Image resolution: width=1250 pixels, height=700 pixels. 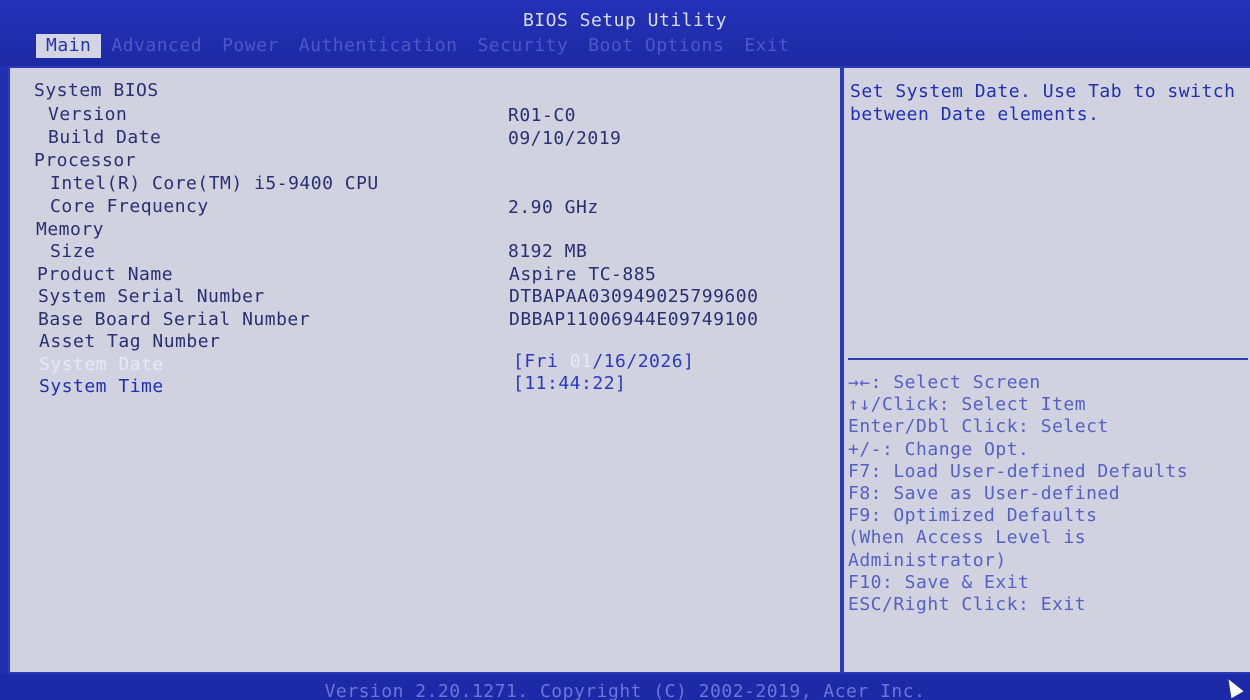 What do you see at coordinates (984, 494) in the screenshot?
I see `key-f8: F8: Save as User-defined` at bounding box center [984, 494].